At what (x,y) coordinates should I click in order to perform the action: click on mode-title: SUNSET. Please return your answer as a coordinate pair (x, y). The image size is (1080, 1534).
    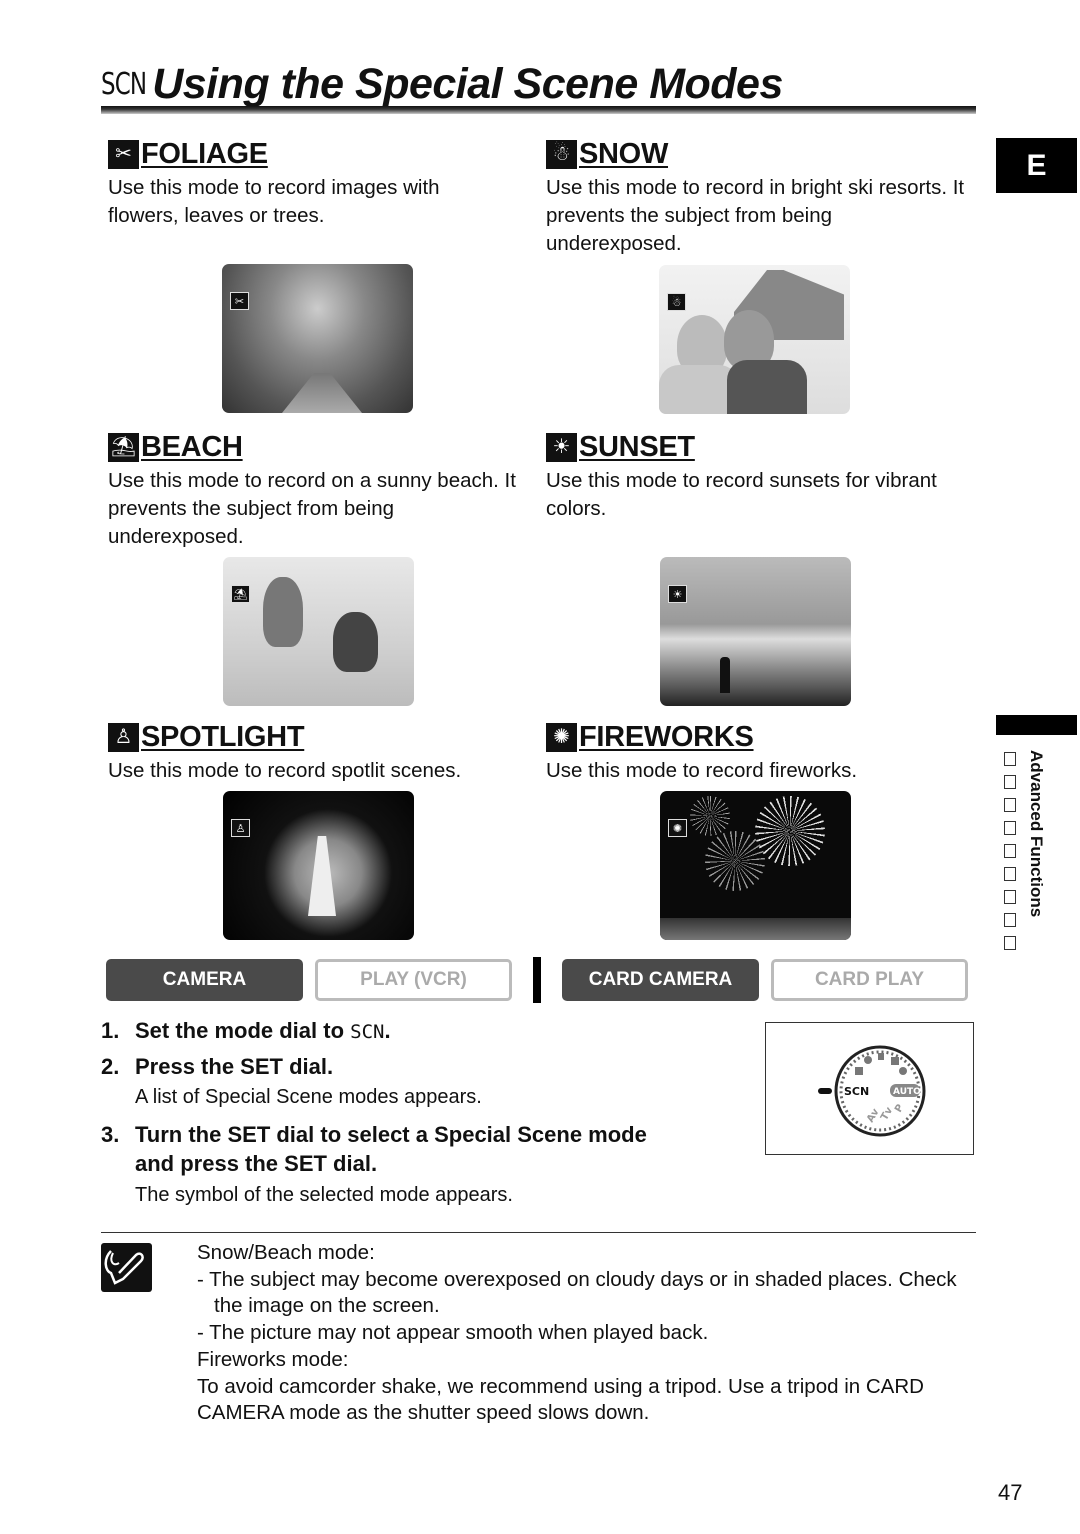
    Looking at the image, I should click on (637, 446).